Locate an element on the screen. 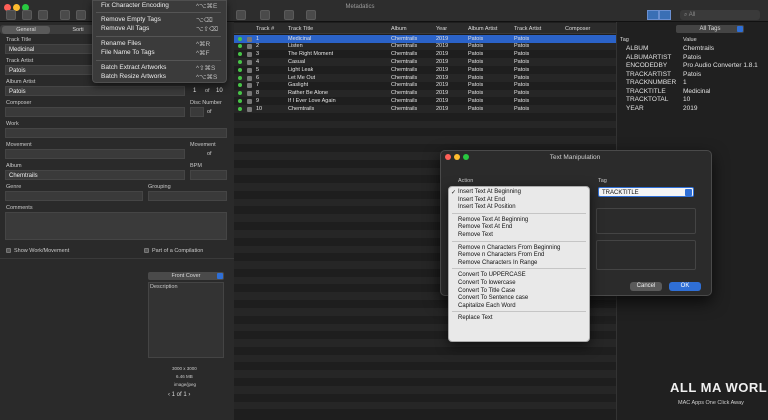  toolbar-doc-icon is located at coordinates (43, 15).